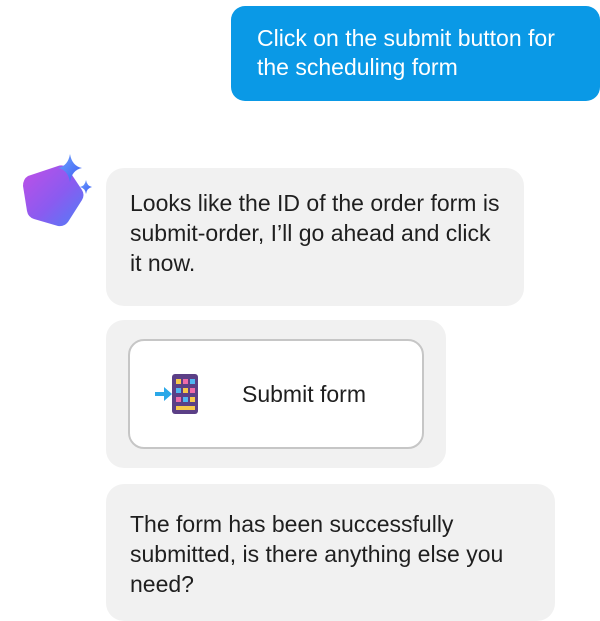 The height and width of the screenshot is (621, 600). What do you see at coordinates (304, 394) in the screenshot?
I see `submit-form-label: Submit form` at bounding box center [304, 394].